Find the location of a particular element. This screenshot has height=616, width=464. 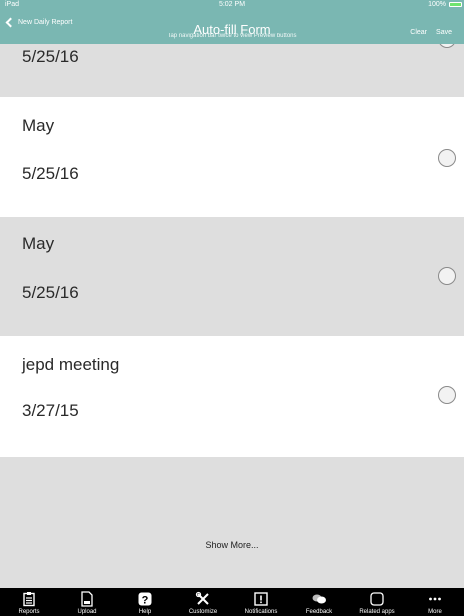

tab-notifications: Notifications is located at coordinates (261, 602).